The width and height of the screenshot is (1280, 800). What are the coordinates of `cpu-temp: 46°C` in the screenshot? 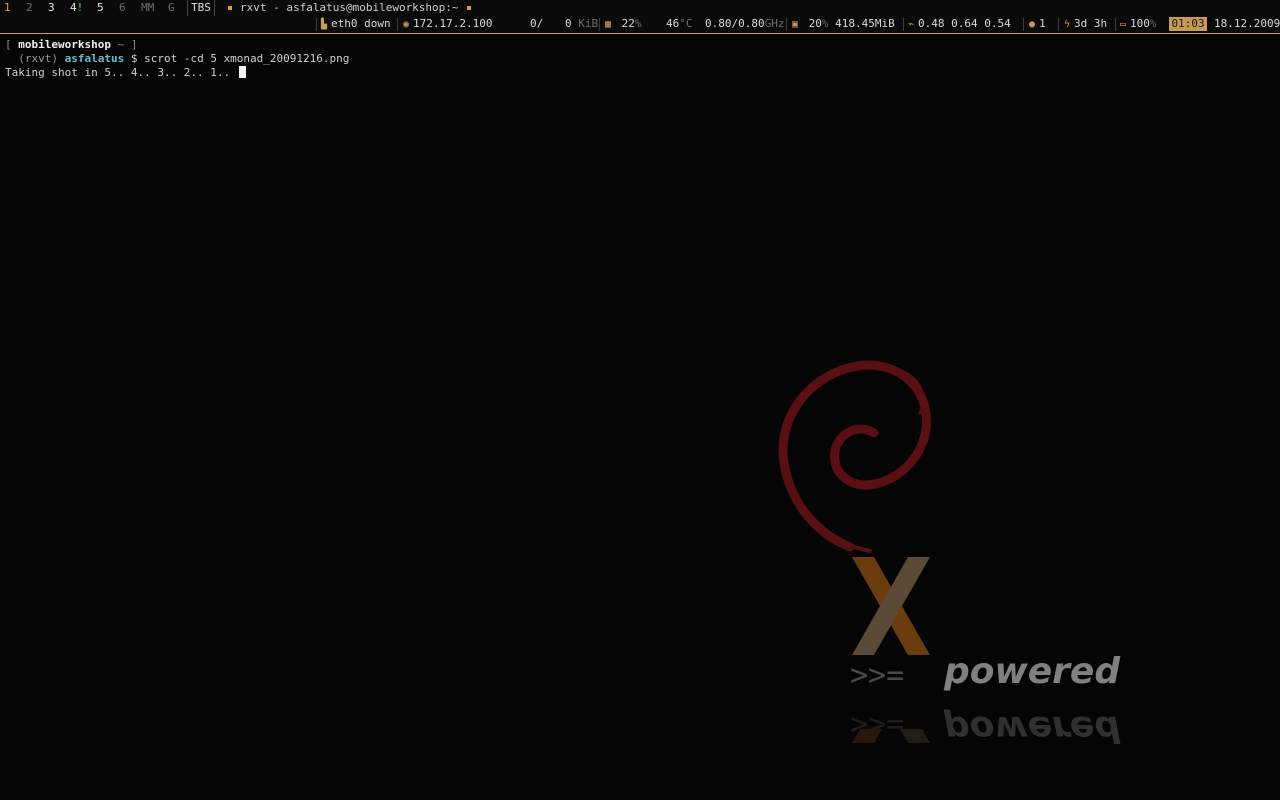 It's located at (679, 24).